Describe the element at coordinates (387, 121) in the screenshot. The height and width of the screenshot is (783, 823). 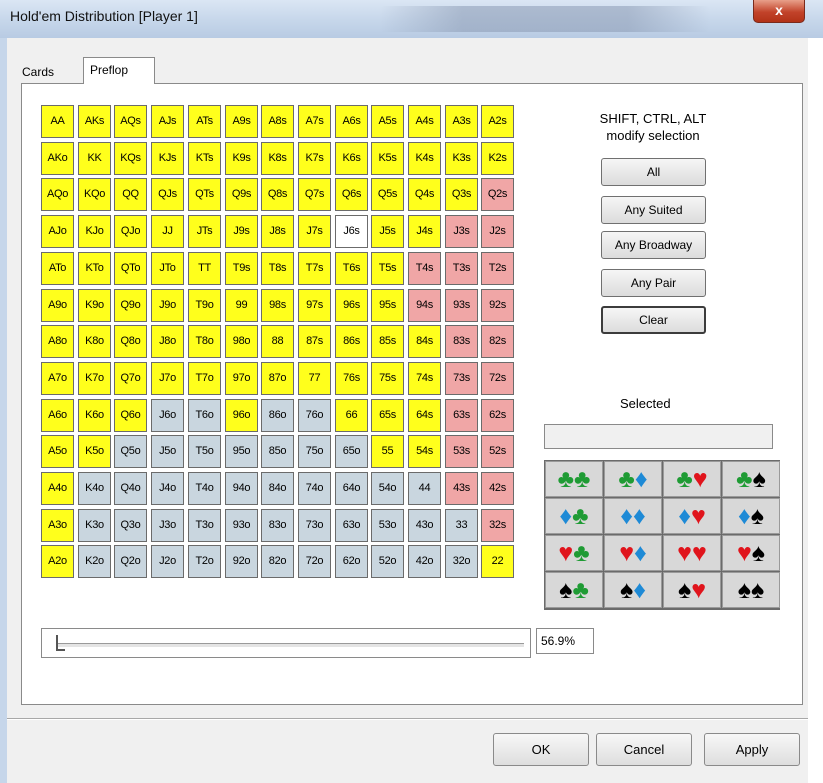
I see `hand-cell: A5s` at that location.